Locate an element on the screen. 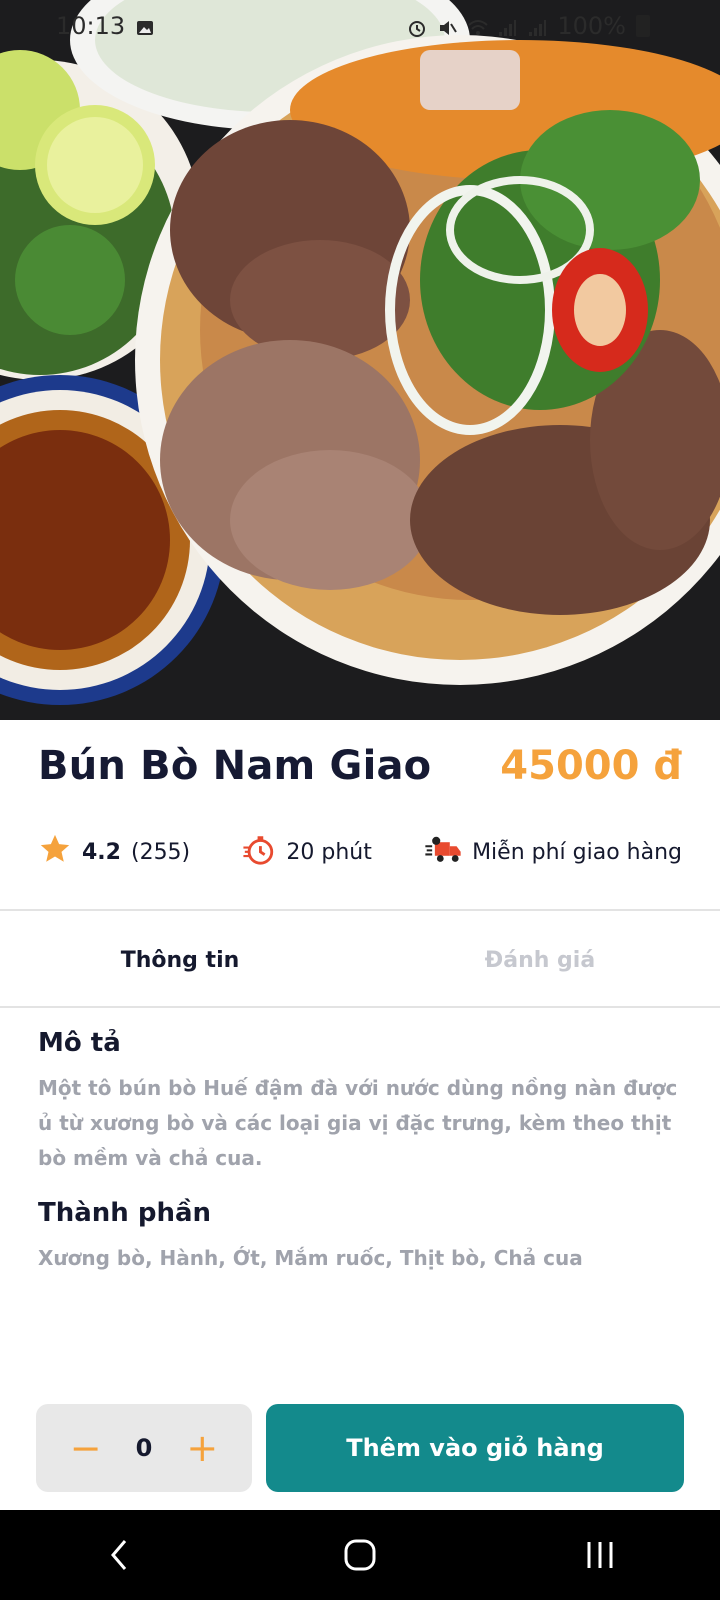 The image size is (720, 1600). status-time: 10:13 is located at coordinates (91, 26).